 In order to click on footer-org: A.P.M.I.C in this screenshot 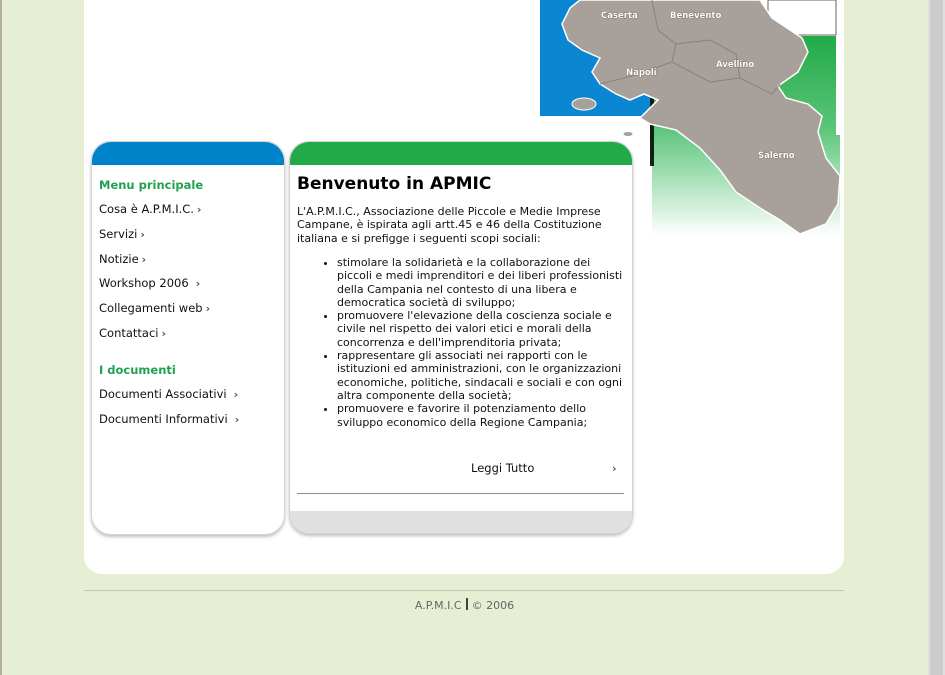, I will do `click(438, 605)`.